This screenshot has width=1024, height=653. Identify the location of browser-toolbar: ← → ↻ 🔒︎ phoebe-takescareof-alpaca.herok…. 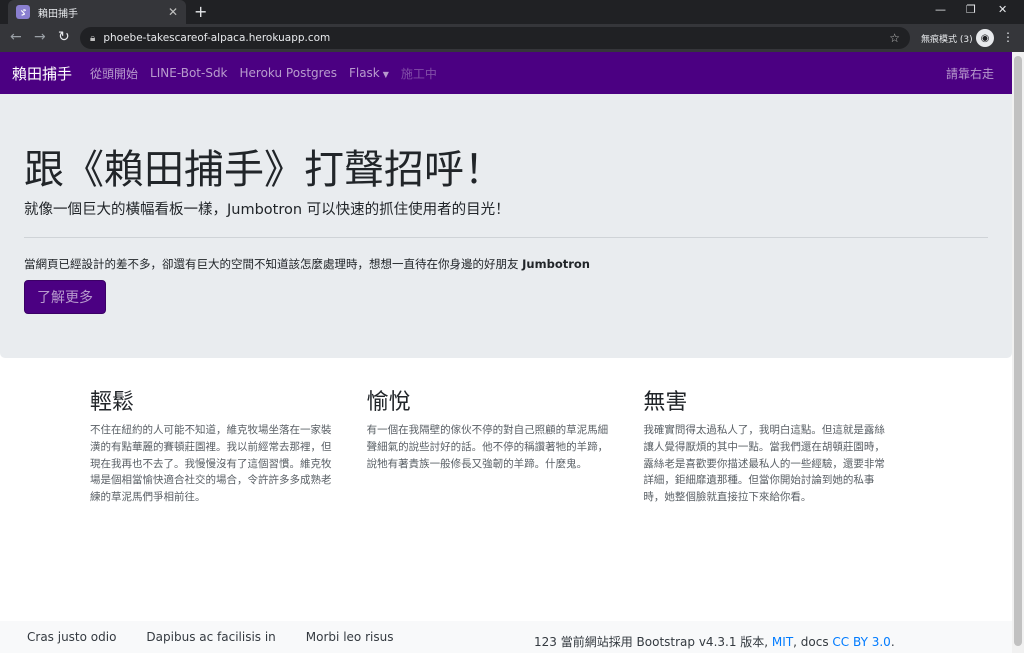
(512, 38).